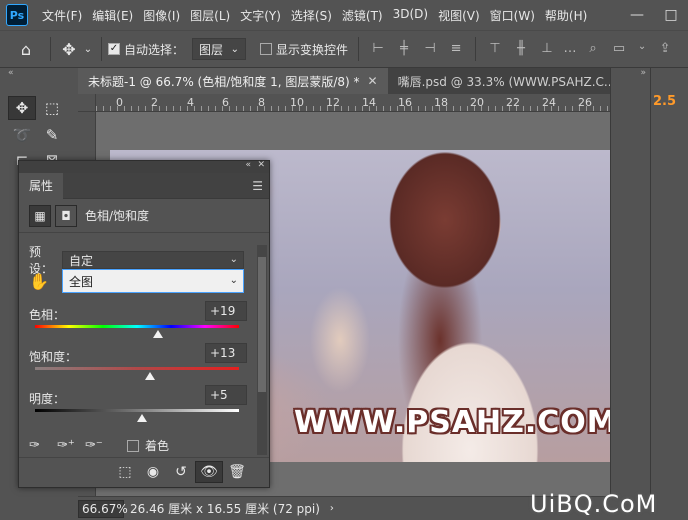  I want to click on tab-lips-psd: 嘴唇.psd @ 33.3% (WWW.PSAHZ.C... ✕, so click(515, 81).